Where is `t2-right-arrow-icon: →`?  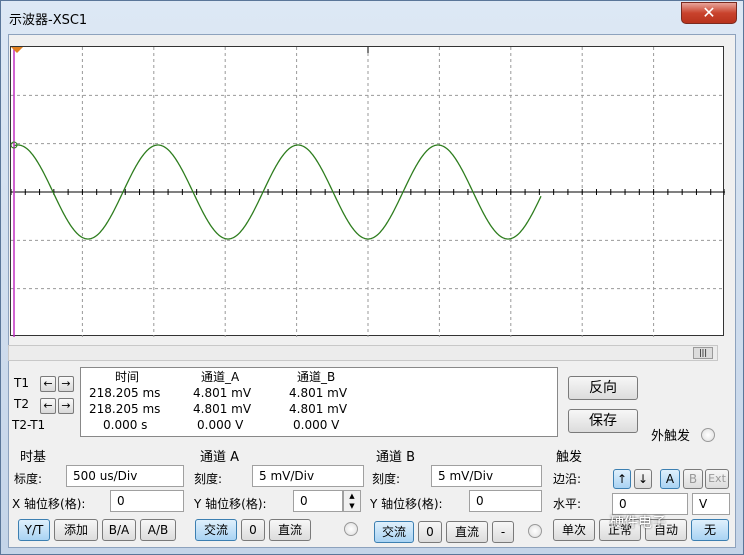 t2-right-arrow-icon: → is located at coordinates (66, 406).